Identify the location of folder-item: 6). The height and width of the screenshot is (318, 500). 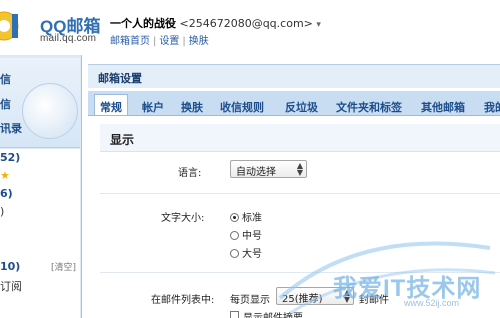
(6, 193).